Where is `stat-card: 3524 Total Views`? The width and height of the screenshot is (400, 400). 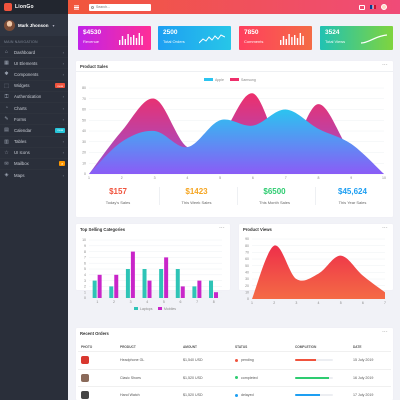 stat-card: 3524 Total Views is located at coordinates (356, 38).